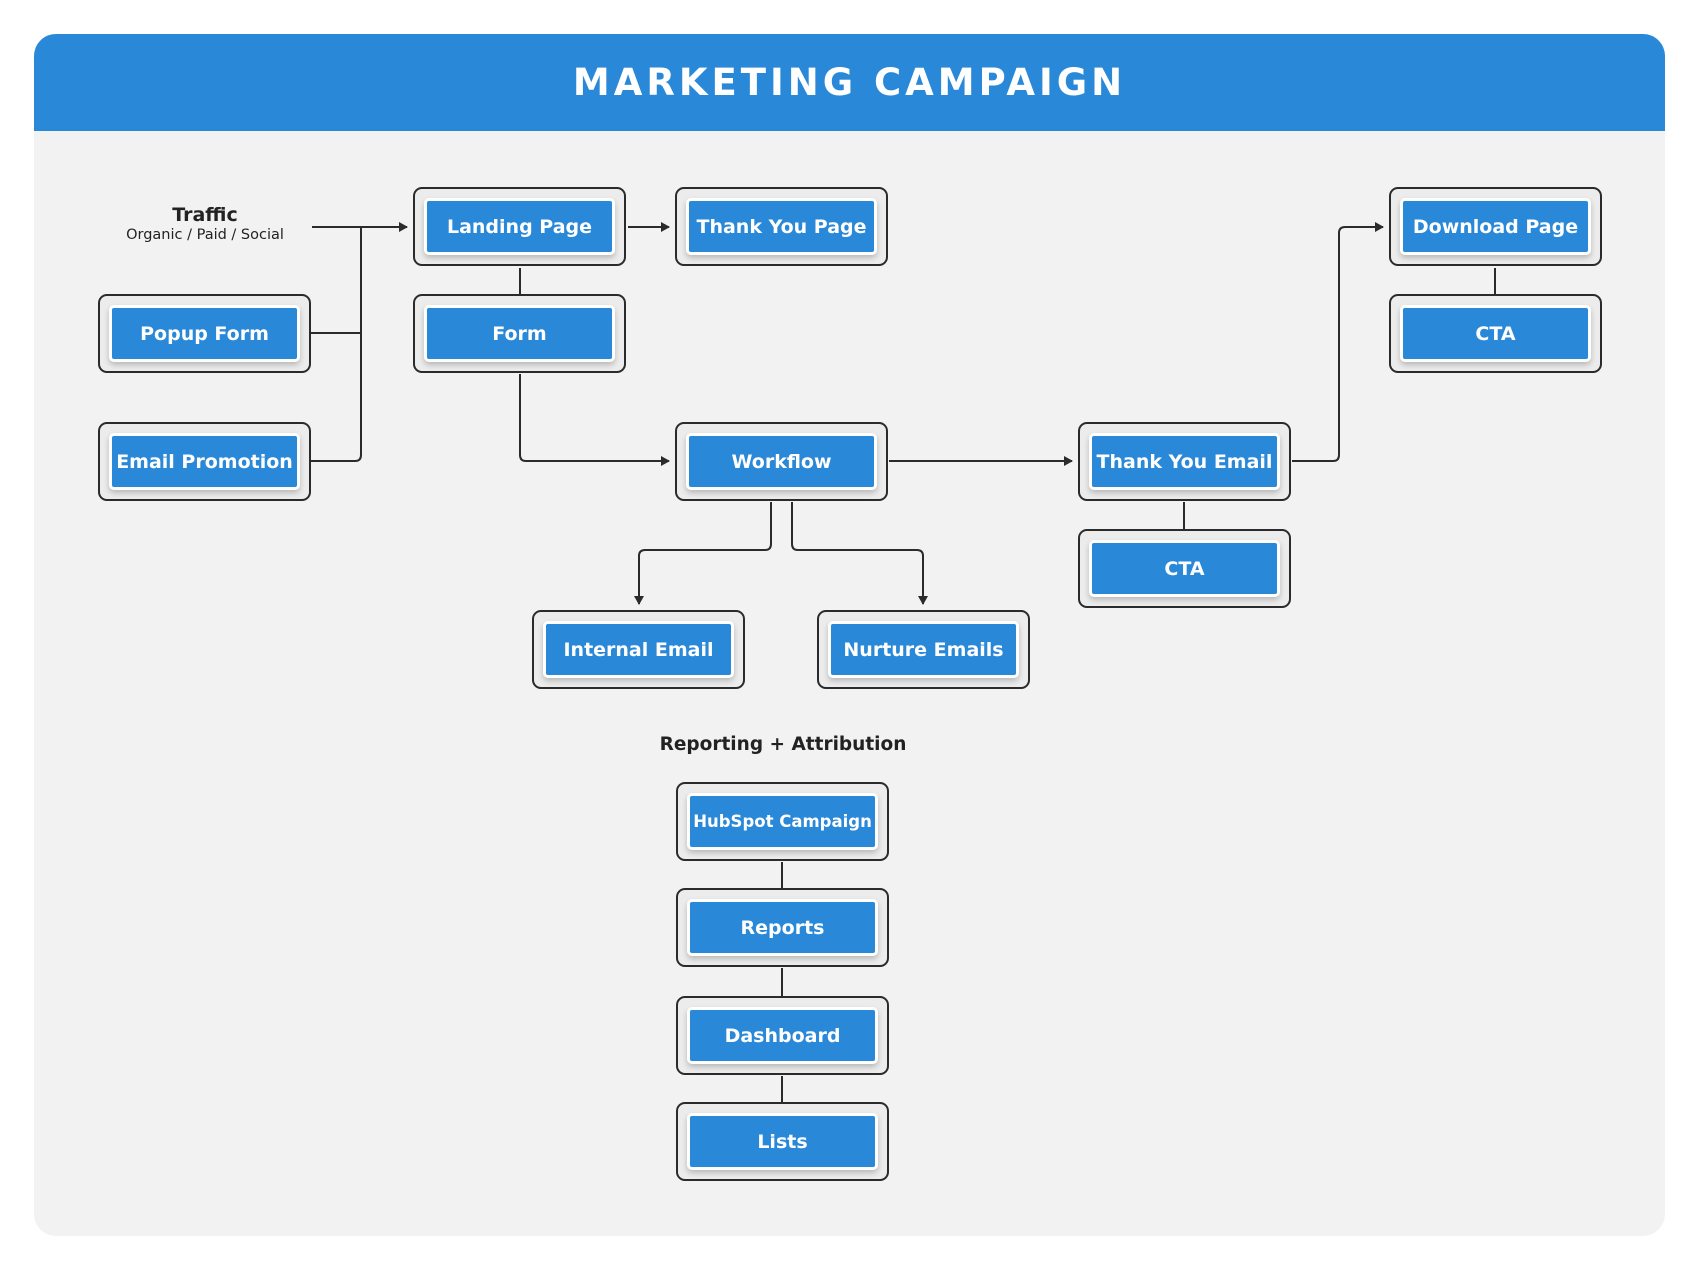 This screenshot has width=1700, height=1270. I want to click on header-bar: MARKETING CAMPAIGN, so click(849, 82).